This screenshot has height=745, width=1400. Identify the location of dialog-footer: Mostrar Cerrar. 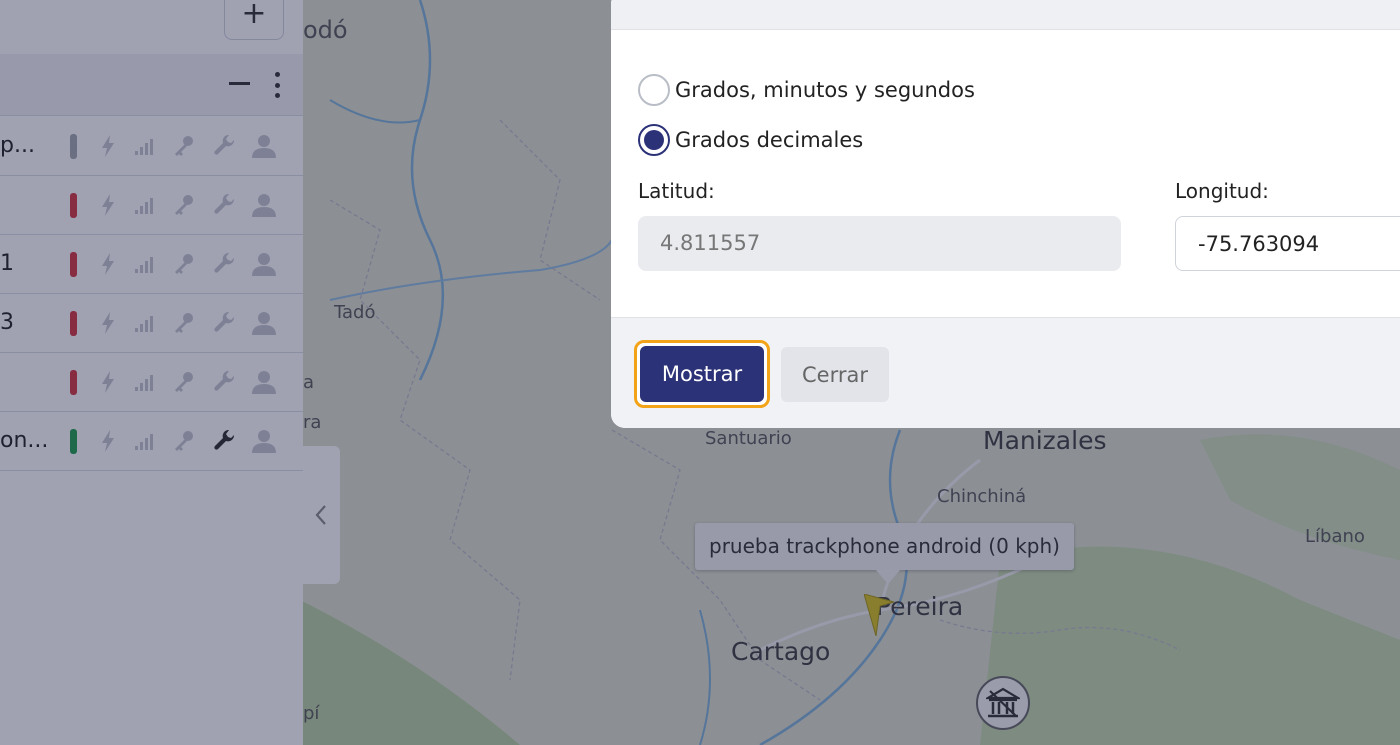
(1005, 372).